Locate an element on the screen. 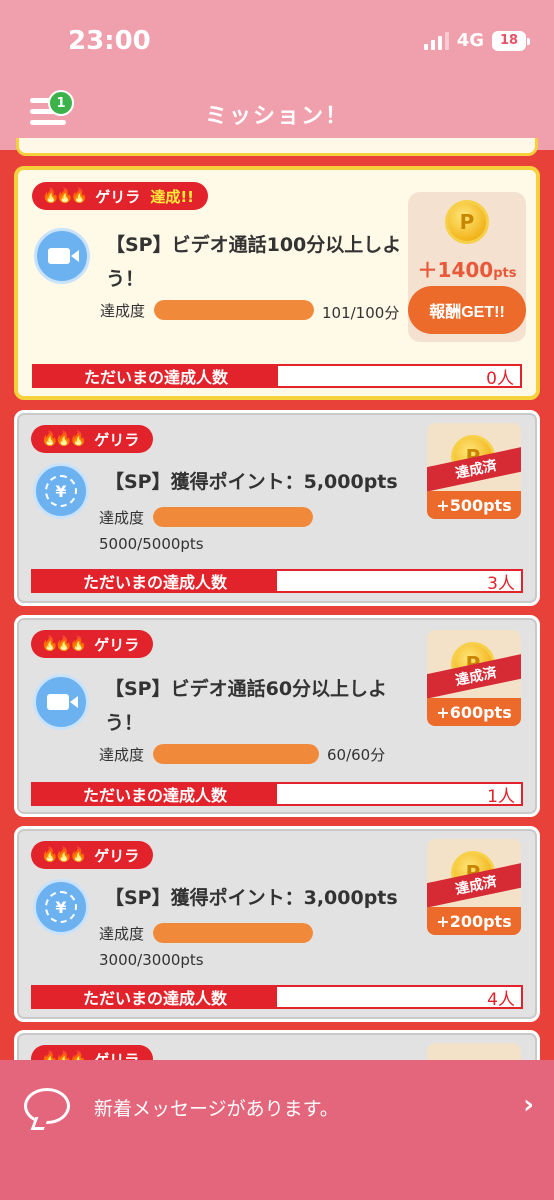 Image resolution: width=554 pixels, height=1200 pixels. app-header: 23:00 4G 18 1 ミッション！ is located at coordinates (277, 75).